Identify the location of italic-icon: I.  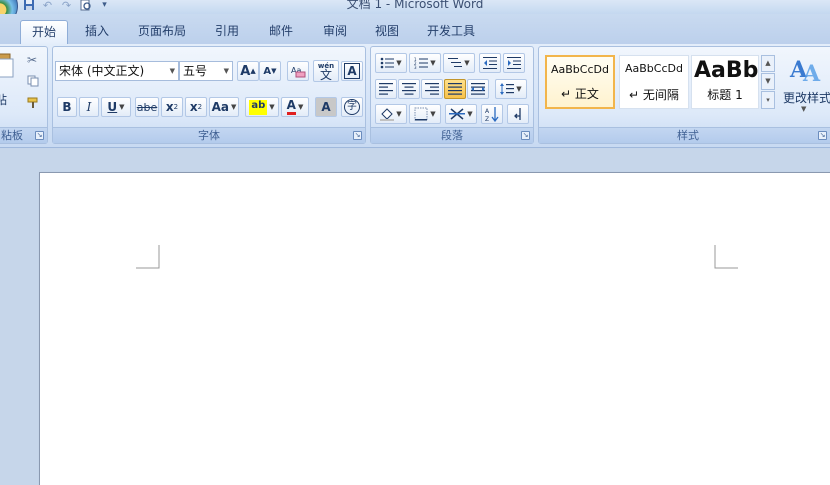
(89, 107).